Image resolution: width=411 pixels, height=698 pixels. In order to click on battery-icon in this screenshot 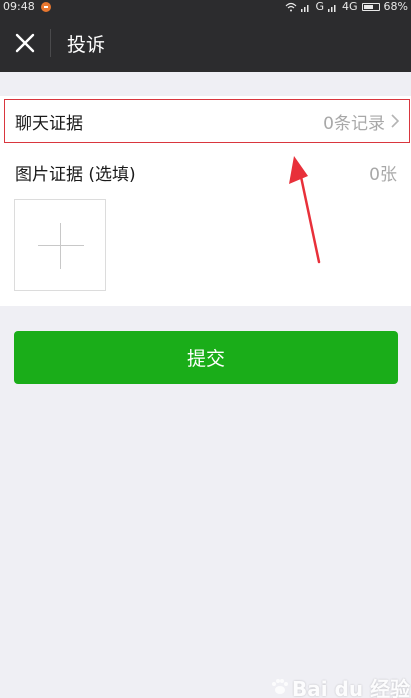, I will do `click(370, 7)`.